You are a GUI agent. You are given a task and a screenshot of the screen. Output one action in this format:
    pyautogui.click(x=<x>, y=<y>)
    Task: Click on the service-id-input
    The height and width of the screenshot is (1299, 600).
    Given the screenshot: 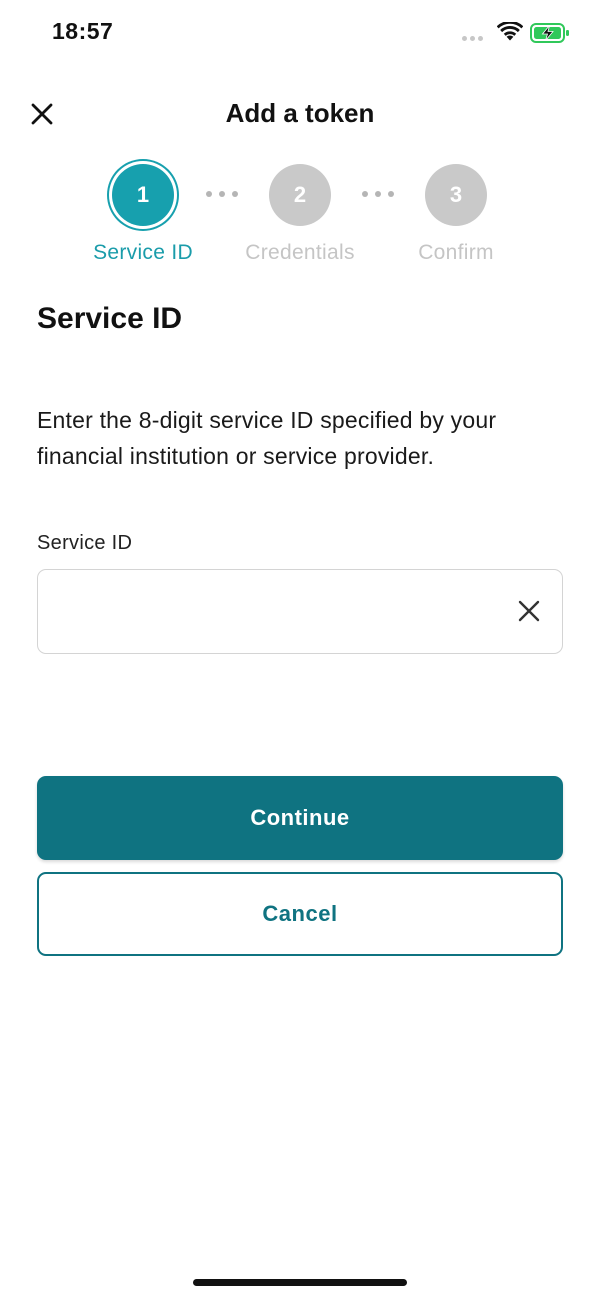 What is the action you would take?
    pyautogui.click(x=276, y=611)
    